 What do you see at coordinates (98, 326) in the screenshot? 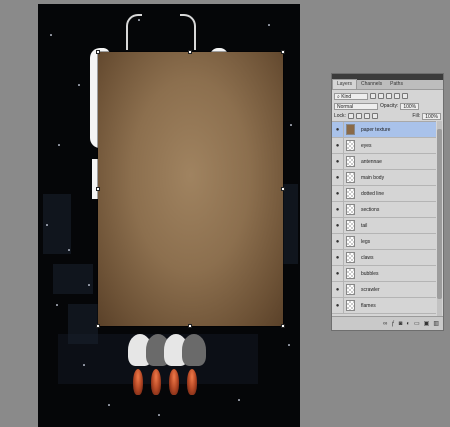
I see `transform-handle-bl` at bounding box center [98, 326].